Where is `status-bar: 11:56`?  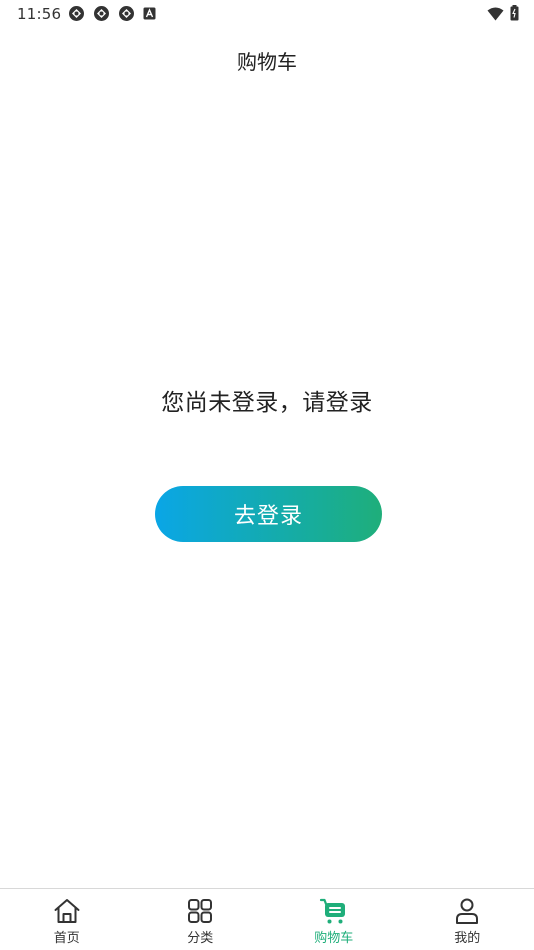
status-bar: 11:56 is located at coordinates (267, 14).